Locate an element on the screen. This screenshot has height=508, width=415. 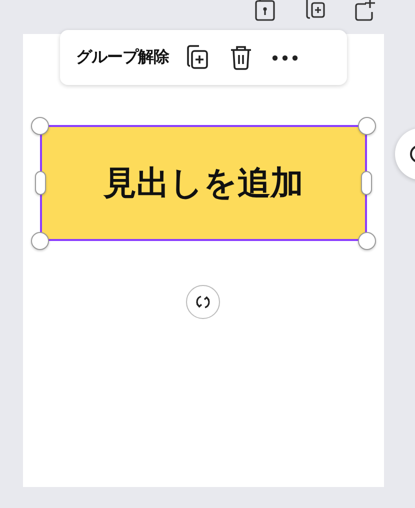
add-page-icon is located at coordinates (365, 11).